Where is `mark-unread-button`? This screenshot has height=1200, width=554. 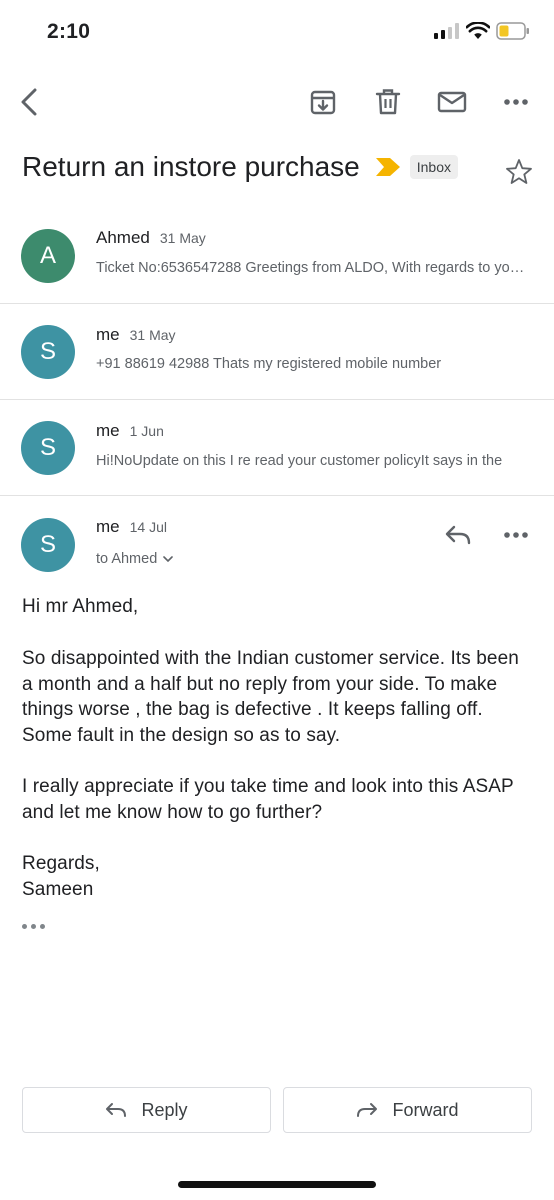 mark-unread-button is located at coordinates (452, 102).